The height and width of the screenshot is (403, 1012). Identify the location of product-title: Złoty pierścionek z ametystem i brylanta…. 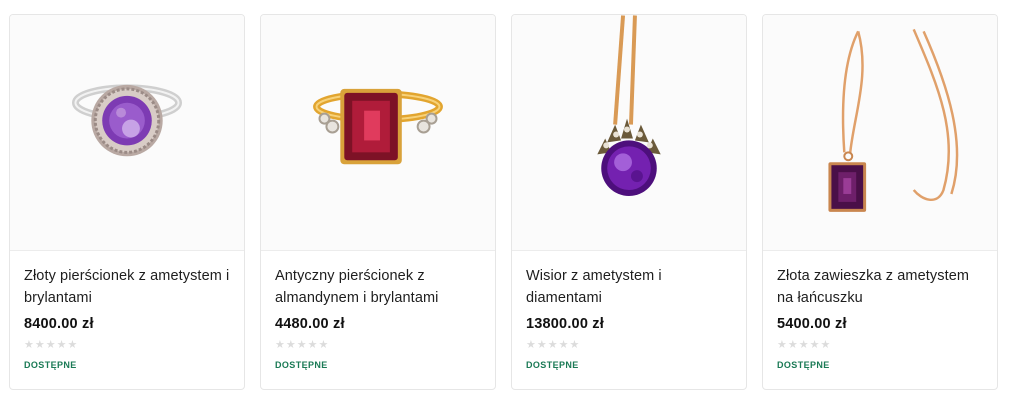
(128, 287).